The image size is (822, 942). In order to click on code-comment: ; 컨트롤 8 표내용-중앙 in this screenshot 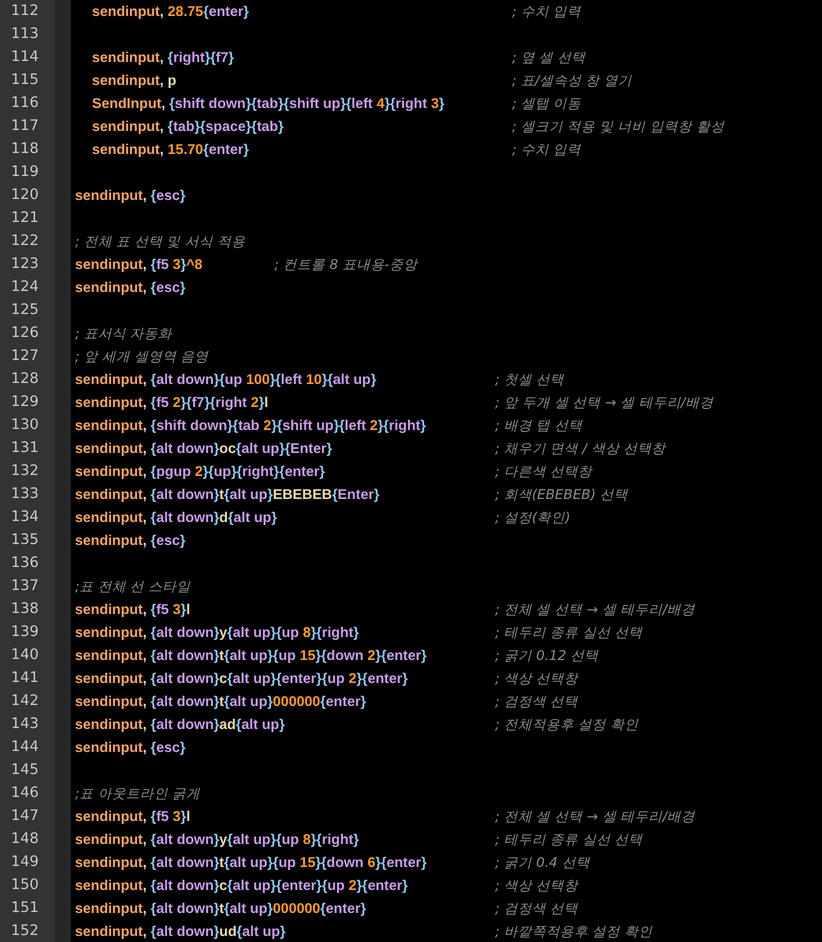, I will do `click(346, 265)`.